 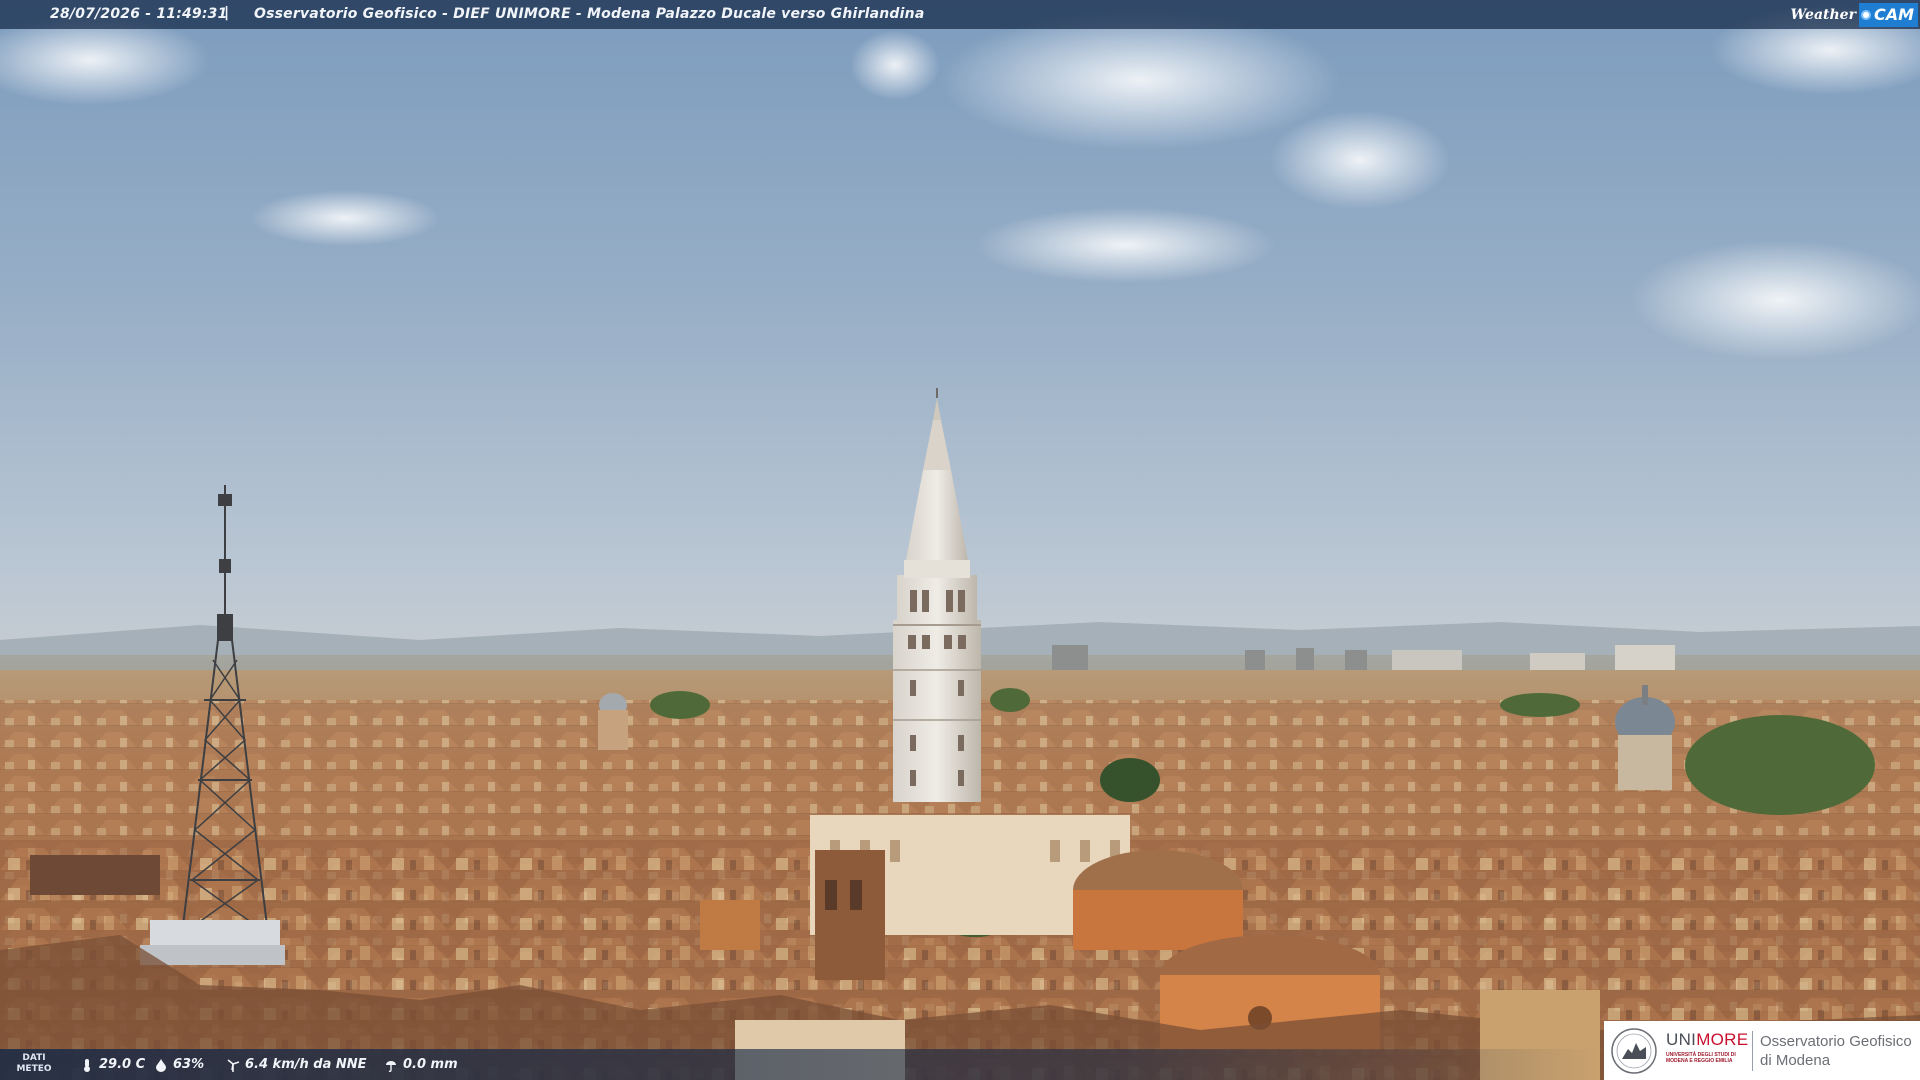 I want to click on brand-cam-box: CAM, so click(x=1888, y=14).